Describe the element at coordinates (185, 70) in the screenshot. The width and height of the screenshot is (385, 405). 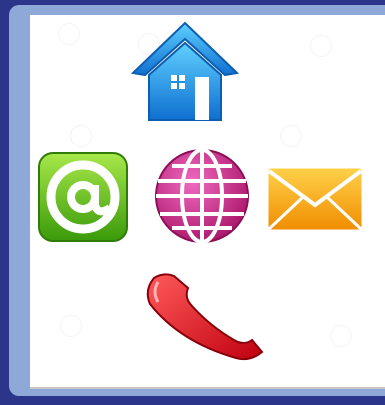
I see `home-icon` at that location.